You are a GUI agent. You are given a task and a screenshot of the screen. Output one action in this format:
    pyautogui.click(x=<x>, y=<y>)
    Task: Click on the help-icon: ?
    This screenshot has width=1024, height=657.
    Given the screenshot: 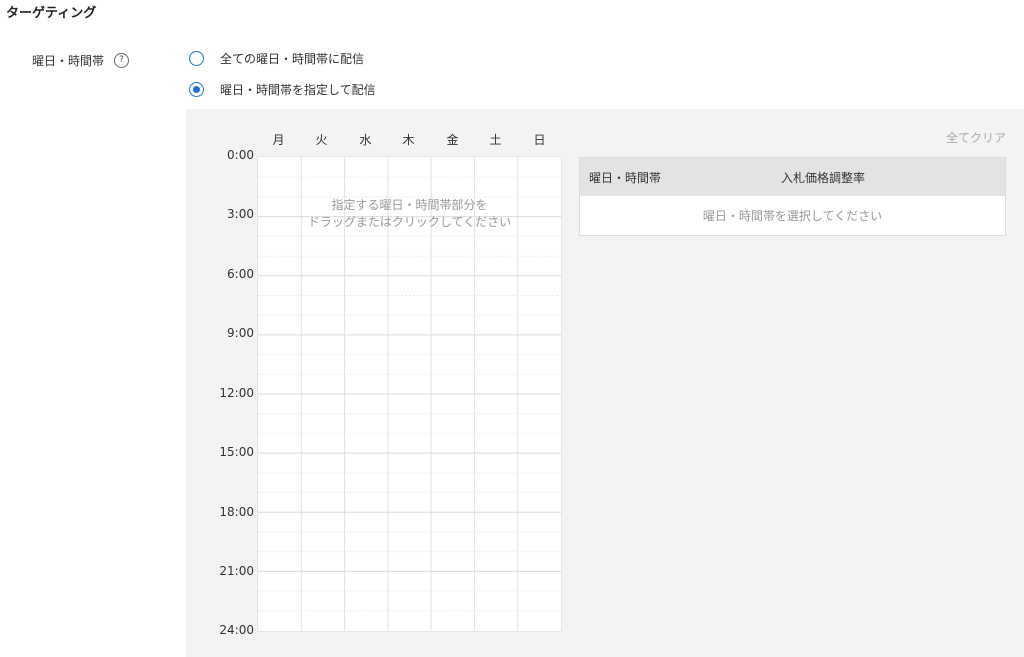 What is the action you would take?
    pyautogui.click(x=122, y=60)
    